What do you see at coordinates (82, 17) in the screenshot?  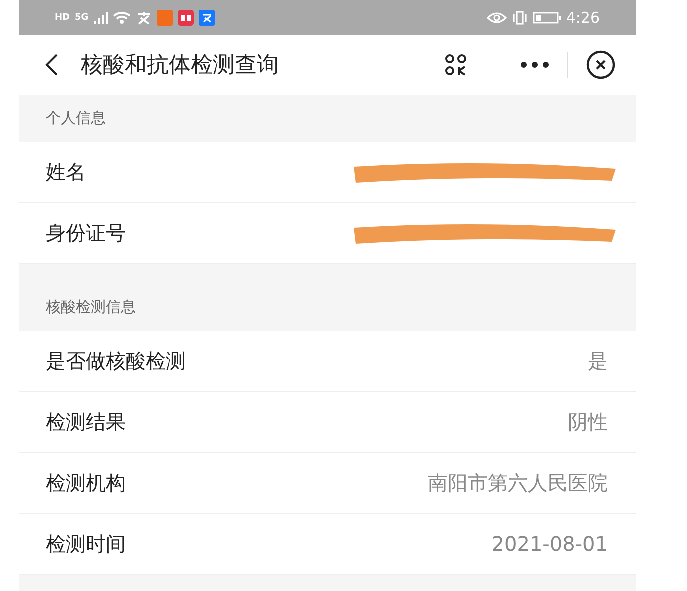 I see `status-indicator-label: 5G` at bounding box center [82, 17].